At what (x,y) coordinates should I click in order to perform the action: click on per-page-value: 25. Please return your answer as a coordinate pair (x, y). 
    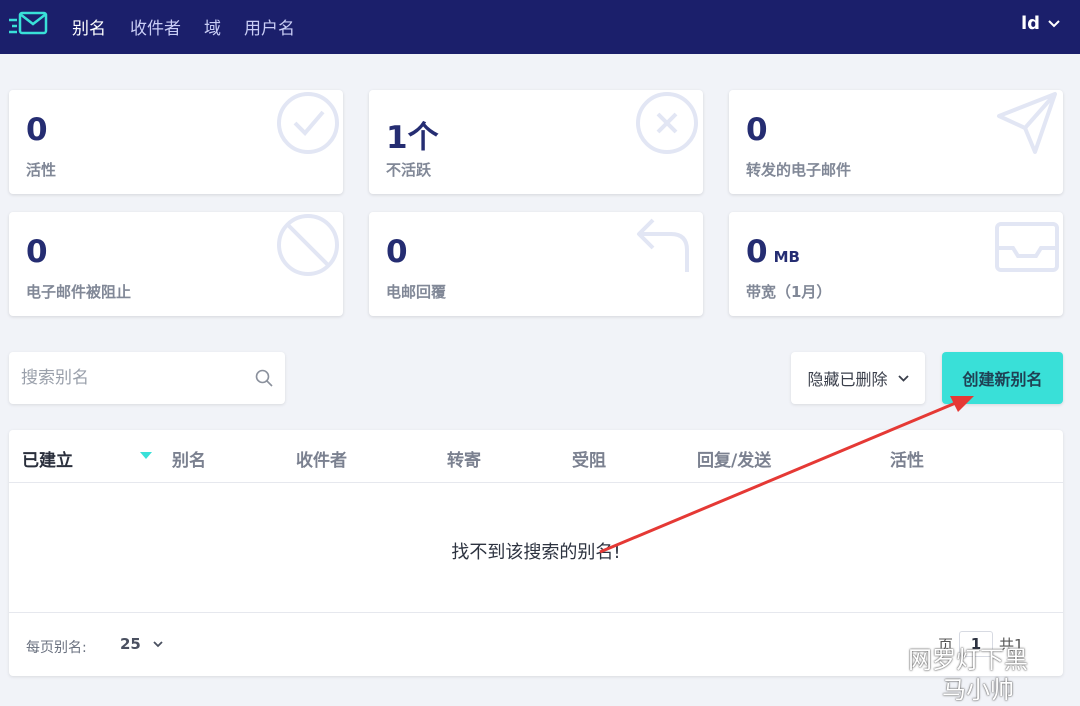
    Looking at the image, I should click on (130, 644).